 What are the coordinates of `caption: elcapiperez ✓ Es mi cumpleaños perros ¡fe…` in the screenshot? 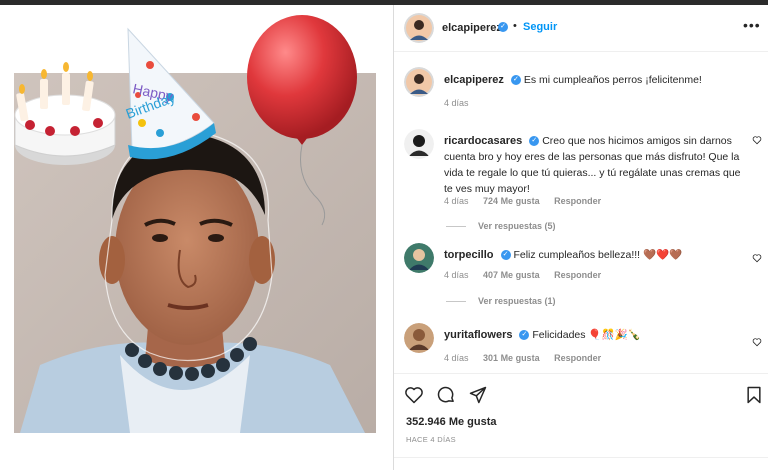 It's located at (581, 90).